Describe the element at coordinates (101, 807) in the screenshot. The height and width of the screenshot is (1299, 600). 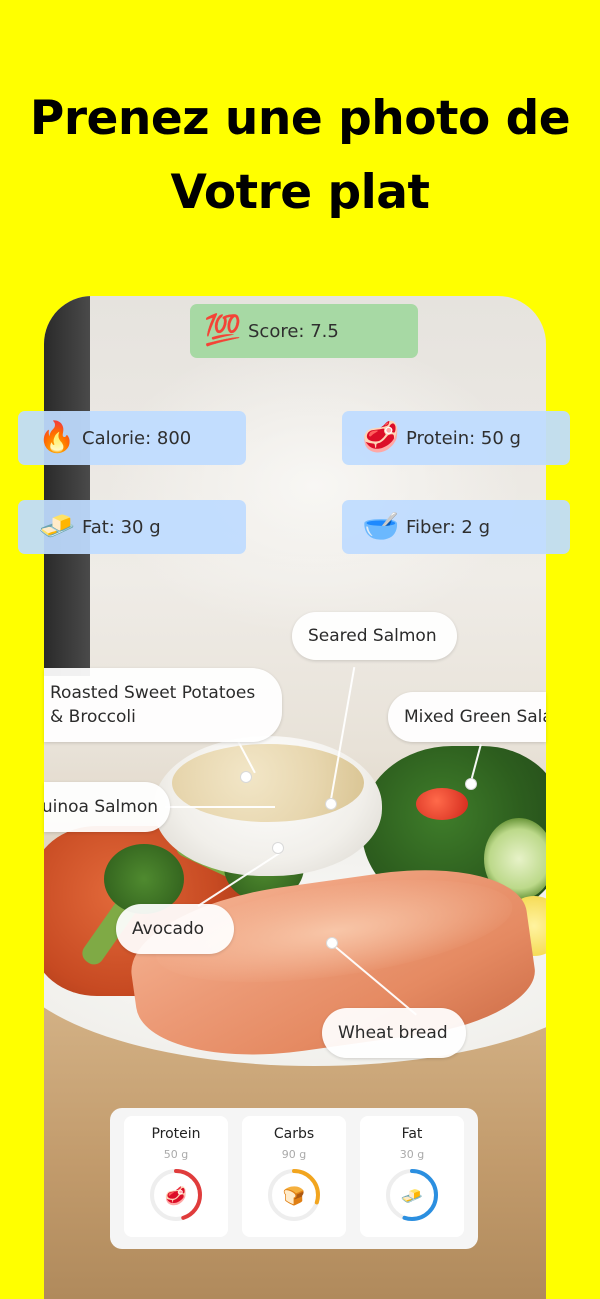
I see `label-quinoa-salmon-text: Quinoa Salmon` at that location.